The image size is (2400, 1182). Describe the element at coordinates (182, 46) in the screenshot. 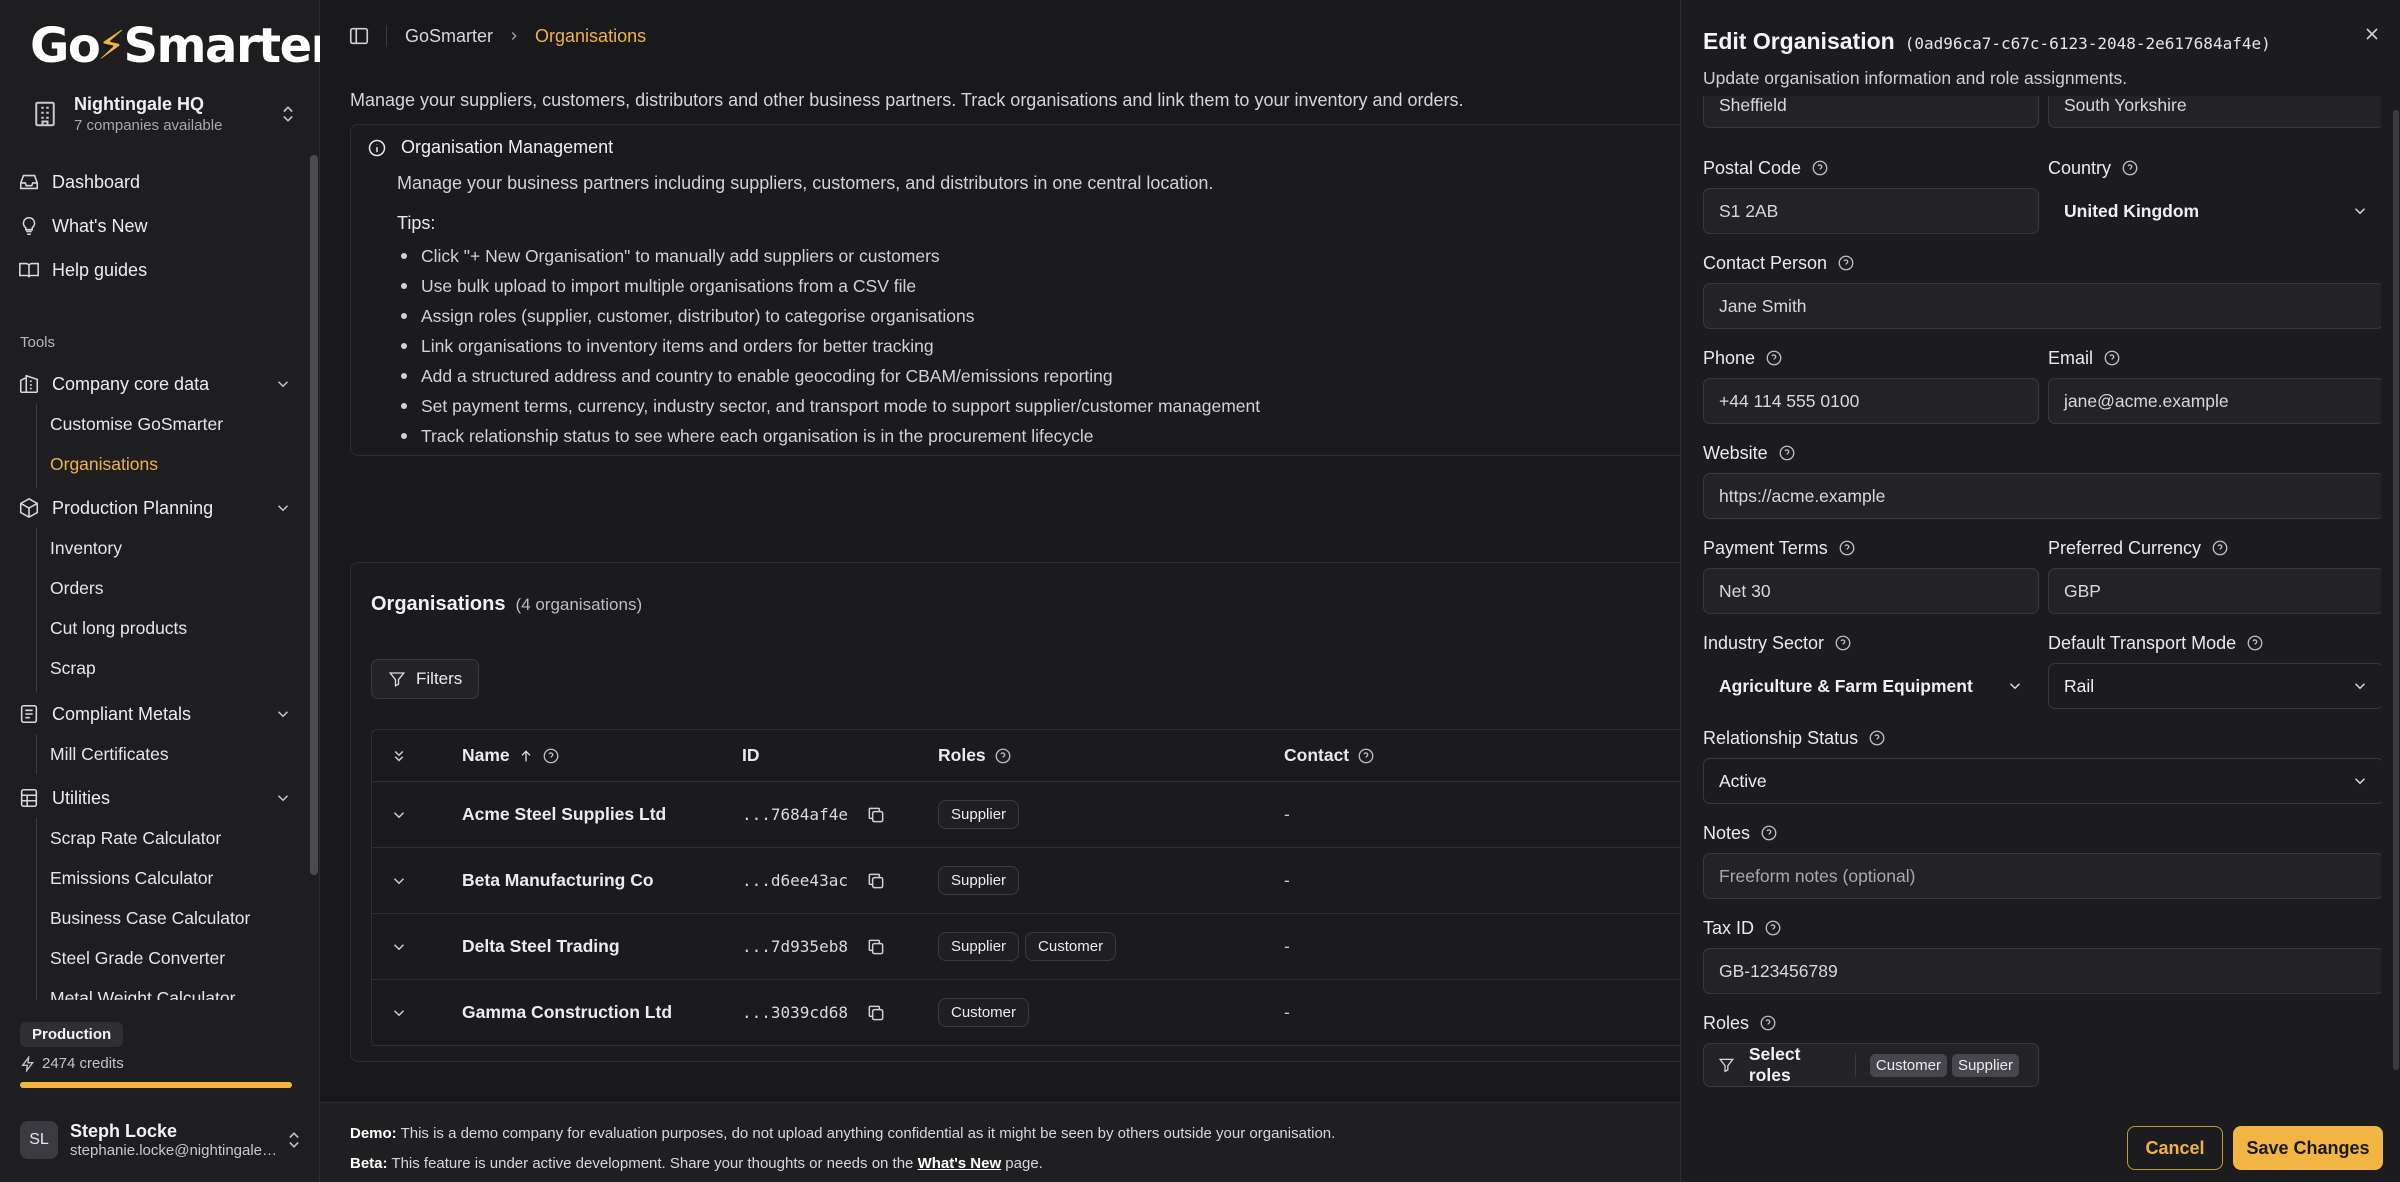

I see `gosmarter-logo: Go ⚡ Smarter` at that location.